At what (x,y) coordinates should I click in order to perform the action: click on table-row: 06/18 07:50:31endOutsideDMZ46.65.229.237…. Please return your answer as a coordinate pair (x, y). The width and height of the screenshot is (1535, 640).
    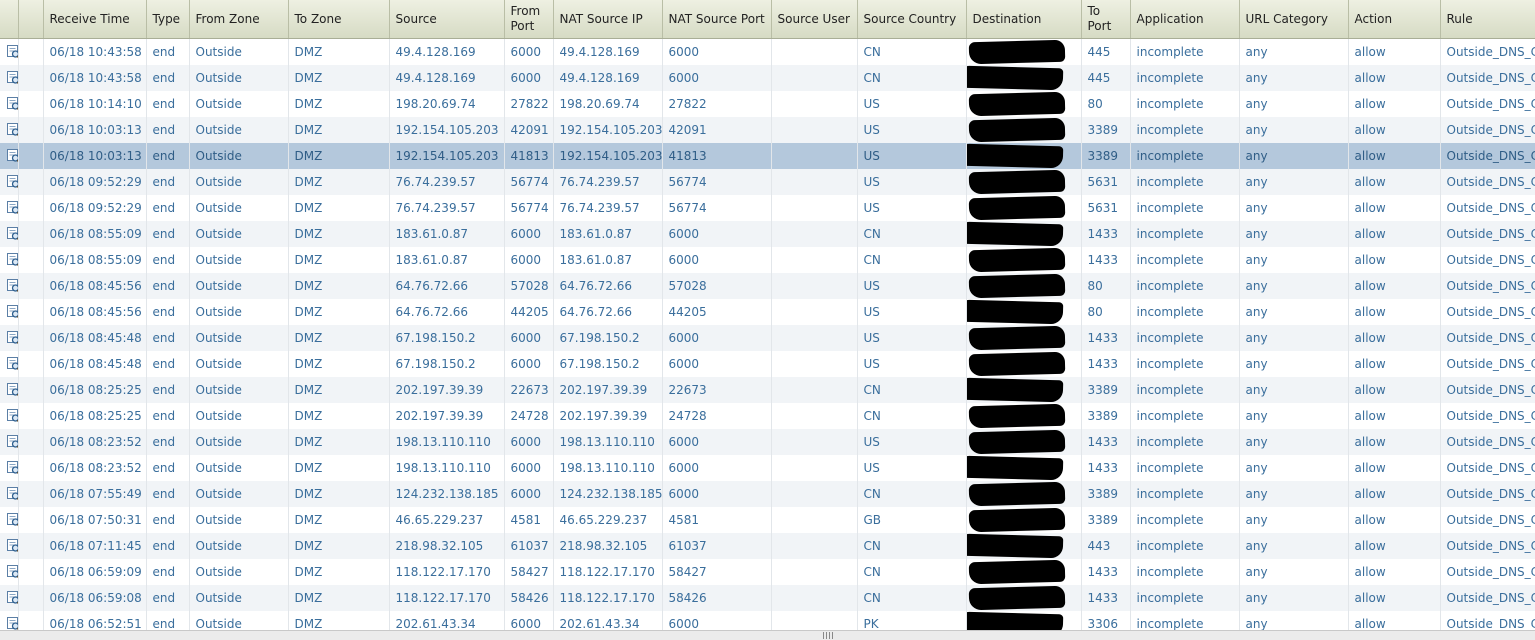
    Looking at the image, I should click on (767, 520).